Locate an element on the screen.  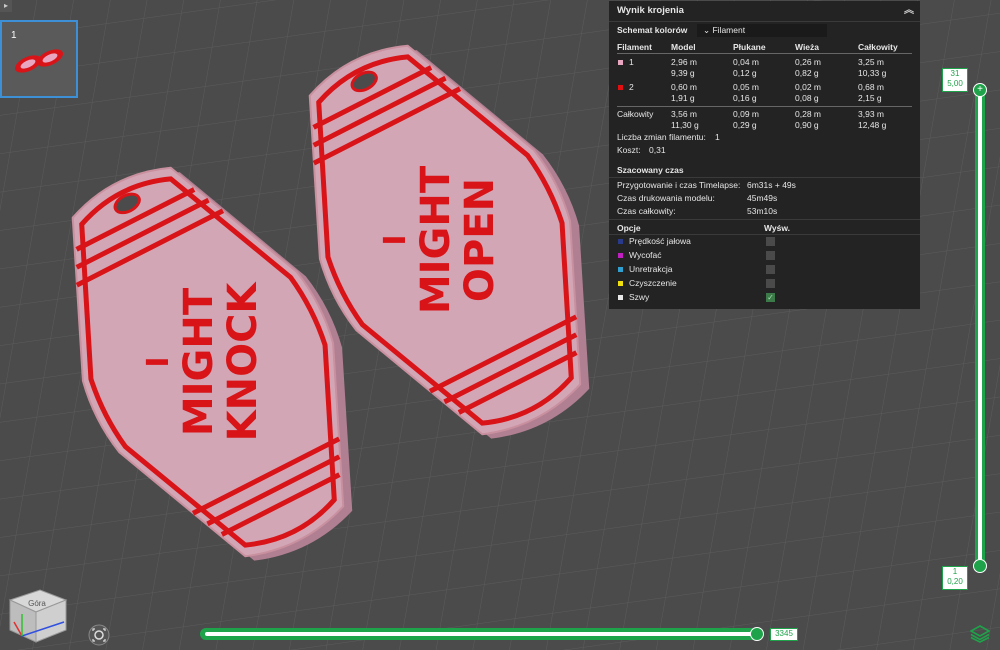
time-heading: Szacowany czas is located at coordinates (650, 170).